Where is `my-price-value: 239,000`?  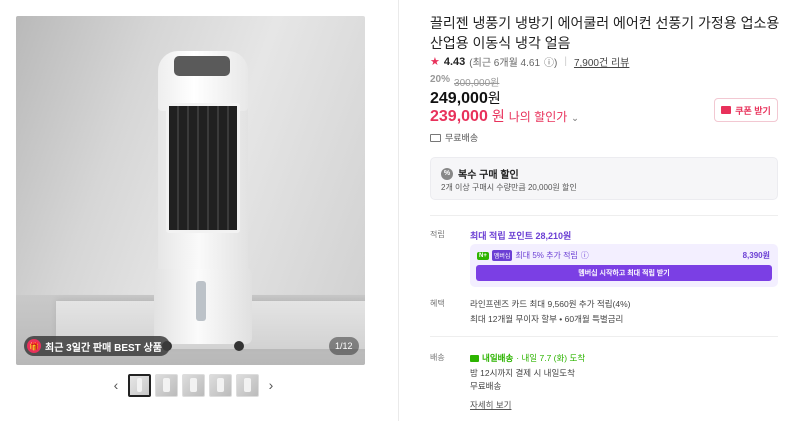 my-price-value: 239,000 is located at coordinates (459, 116).